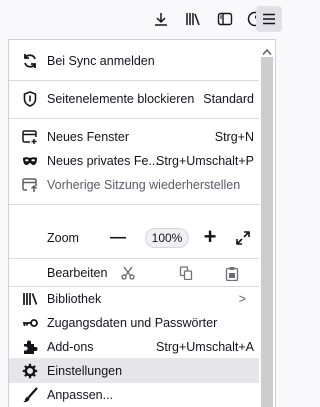 The image size is (320, 407). What do you see at coordinates (70, 346) in the screenshot?
I see `menu-item-label: Add-ons` at bounding box center [70, 346].